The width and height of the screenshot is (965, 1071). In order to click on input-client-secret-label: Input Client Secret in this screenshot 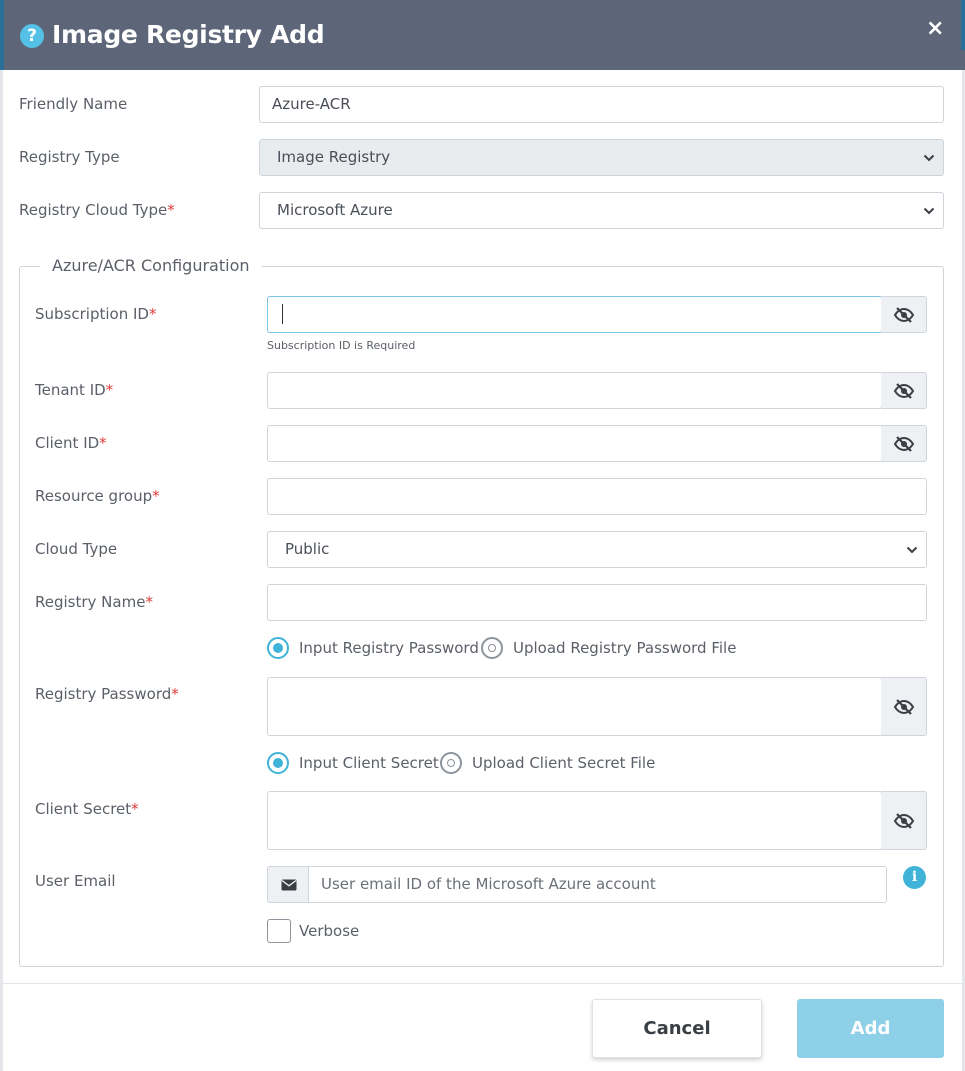, I will do `click(369, 763)`.